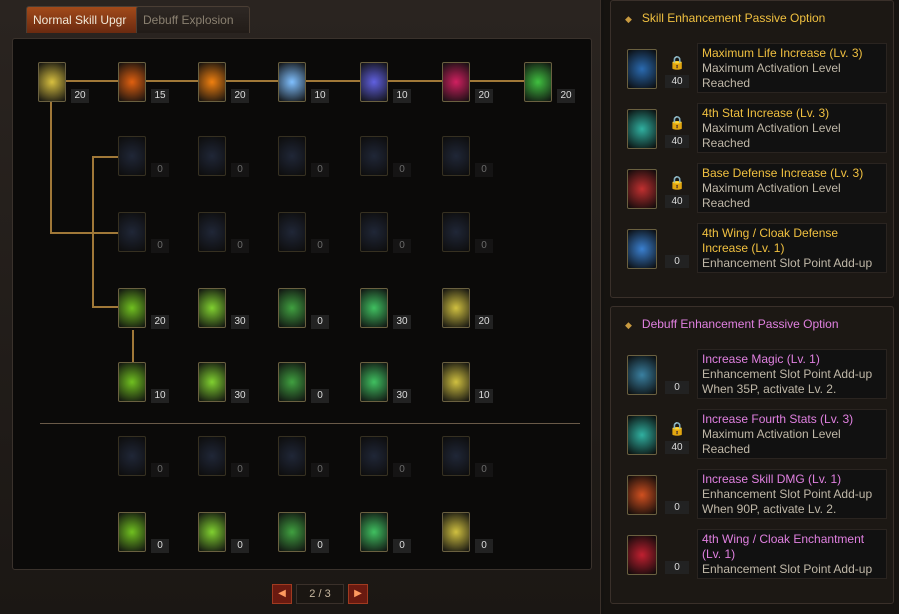 The height and width of the screenshot is (614, 899). What do you see at coordinates (725, 18) in the screenshot?
I see `skill-section-header: ◆ Skill Enhancement Passive Option` at bounding box center [725, 18].